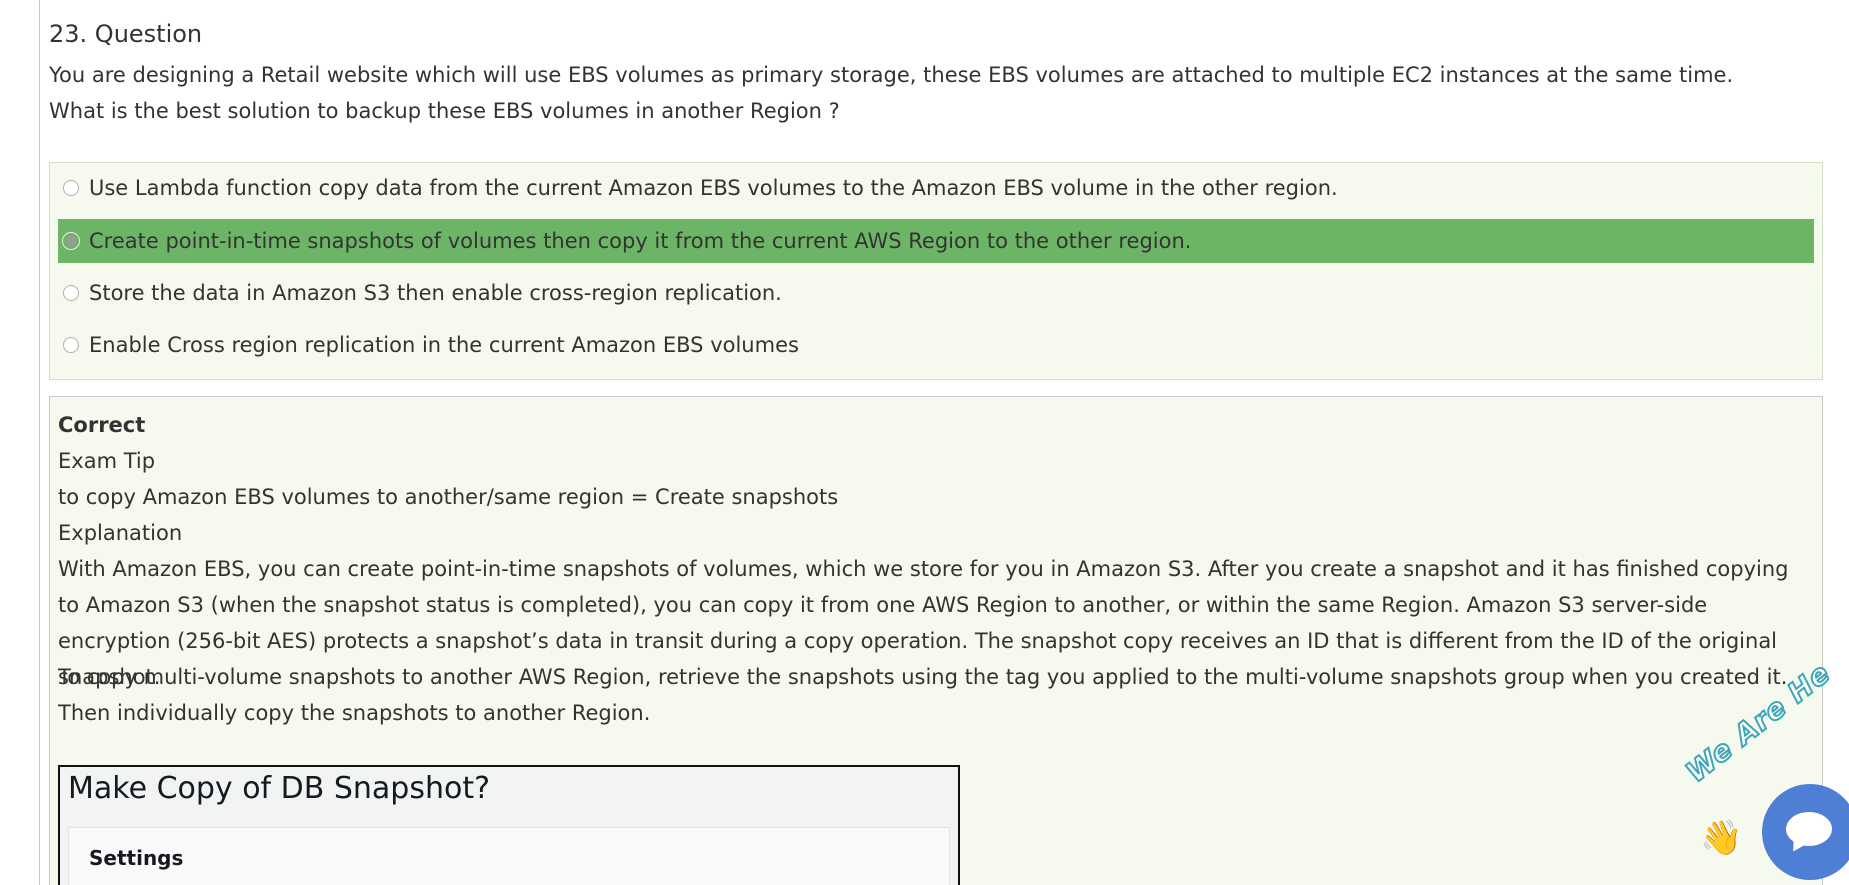  Describe the element at coordinates (102, 425) in the screenshot. I see `result-status: Correct` at that location.